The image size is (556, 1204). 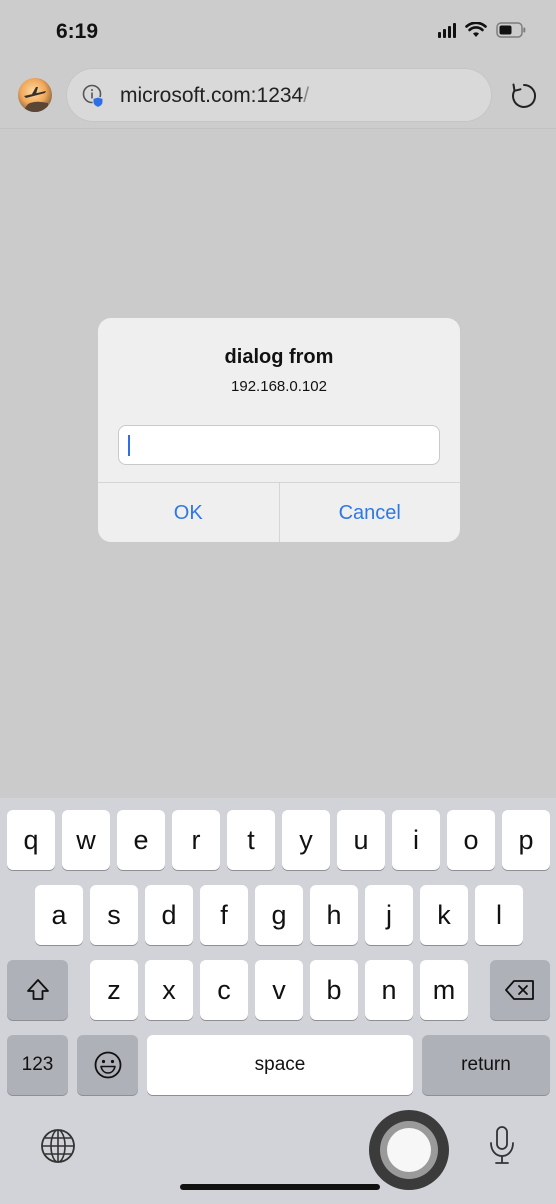 What do you see at coordinates (35, 95) in the screenshot?
I see `profile-avatar` at bounding box center [35, 95].